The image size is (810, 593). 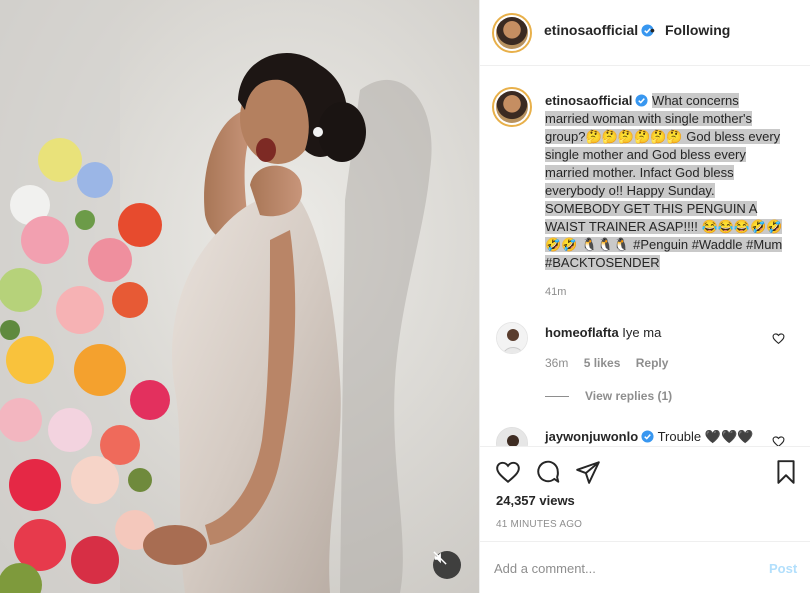 I want to click on caption-username: etinosaofficial, so click(x=588, y=100).